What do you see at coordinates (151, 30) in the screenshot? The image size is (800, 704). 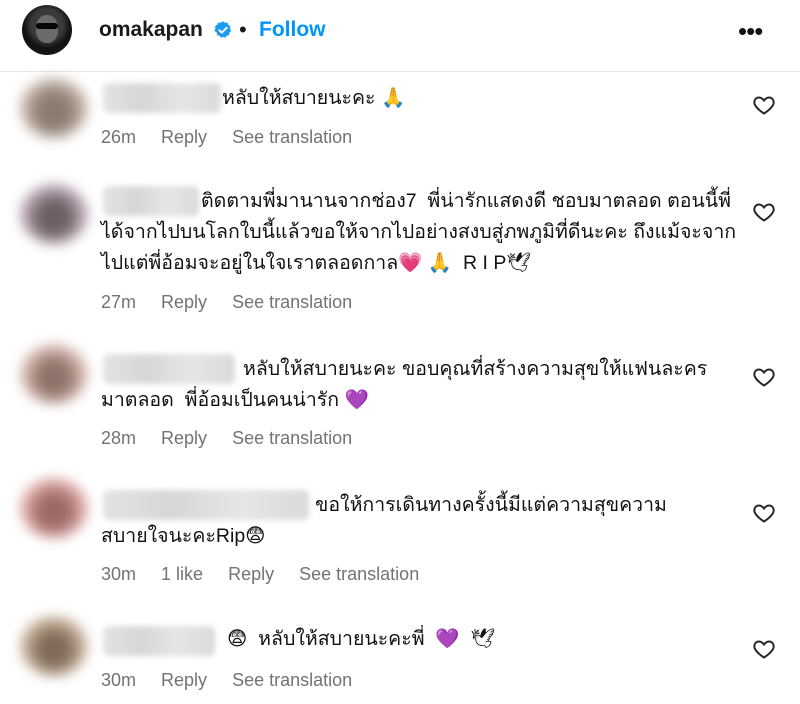 I see `author-username: omakapan` at bounding box center [151, 30].